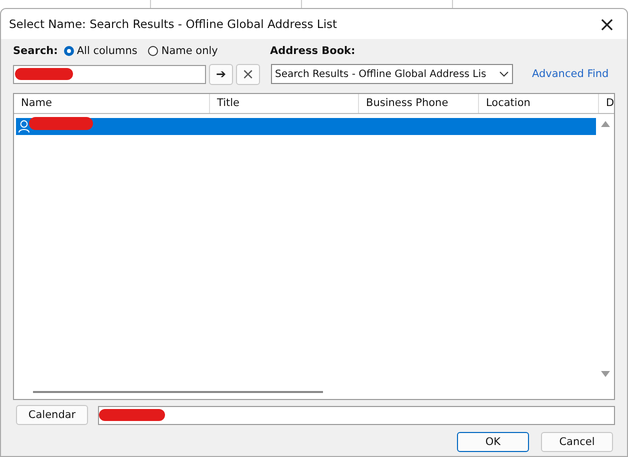 This screenshot has height=457, width=628. Describe the element at coordinates (221, 74) in the screenshot. I see `go-button: ➔` at that location.